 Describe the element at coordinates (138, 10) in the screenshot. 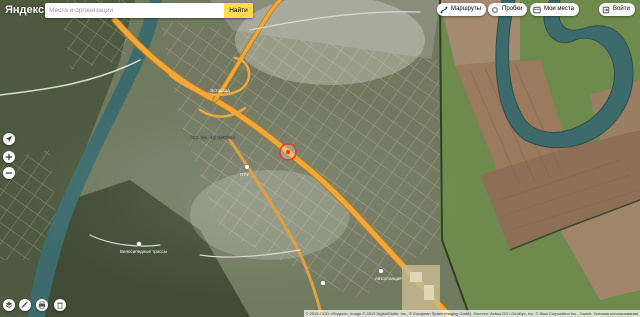

I see `search-input` at that location.